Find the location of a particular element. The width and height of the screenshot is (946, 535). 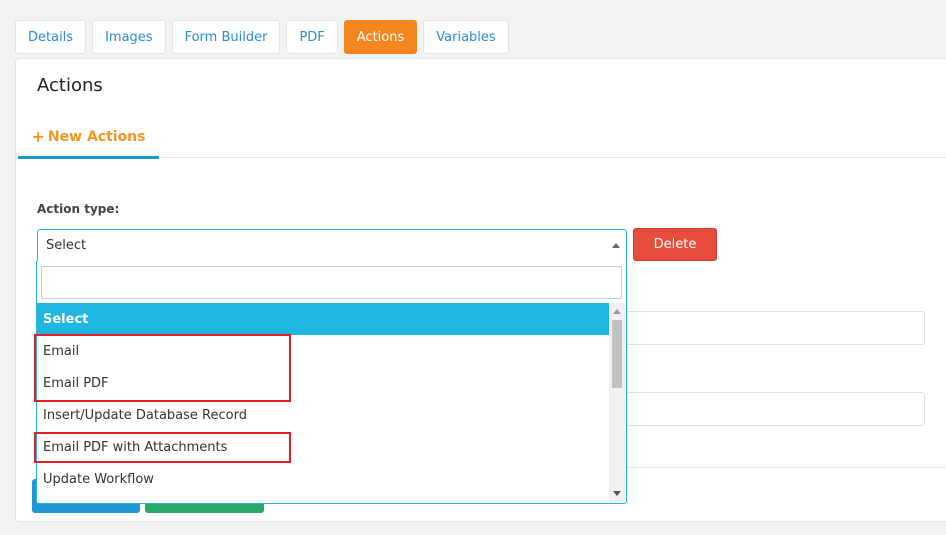

option-email: Email is located at coordinates (323, 351).